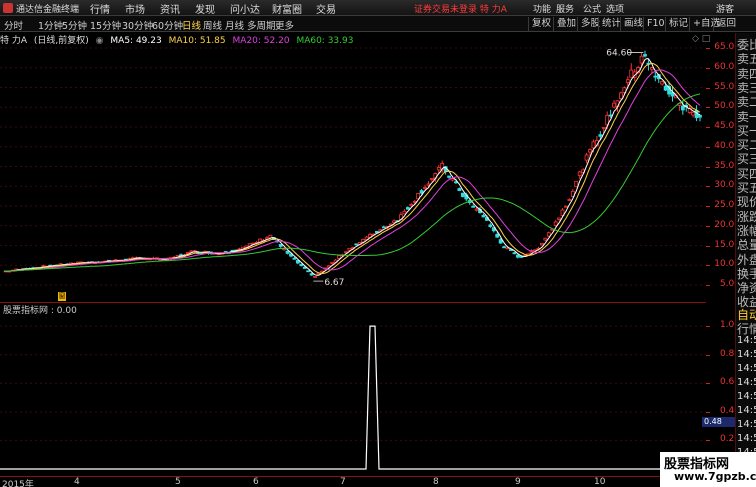  I want to click on low-price-label: 6.67, so click(334, 283).